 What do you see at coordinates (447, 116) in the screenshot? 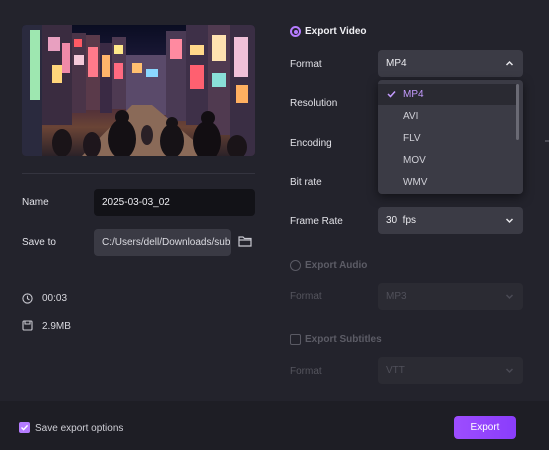
I see `format-option-avi: AVI` at bounding box center [447, 116].